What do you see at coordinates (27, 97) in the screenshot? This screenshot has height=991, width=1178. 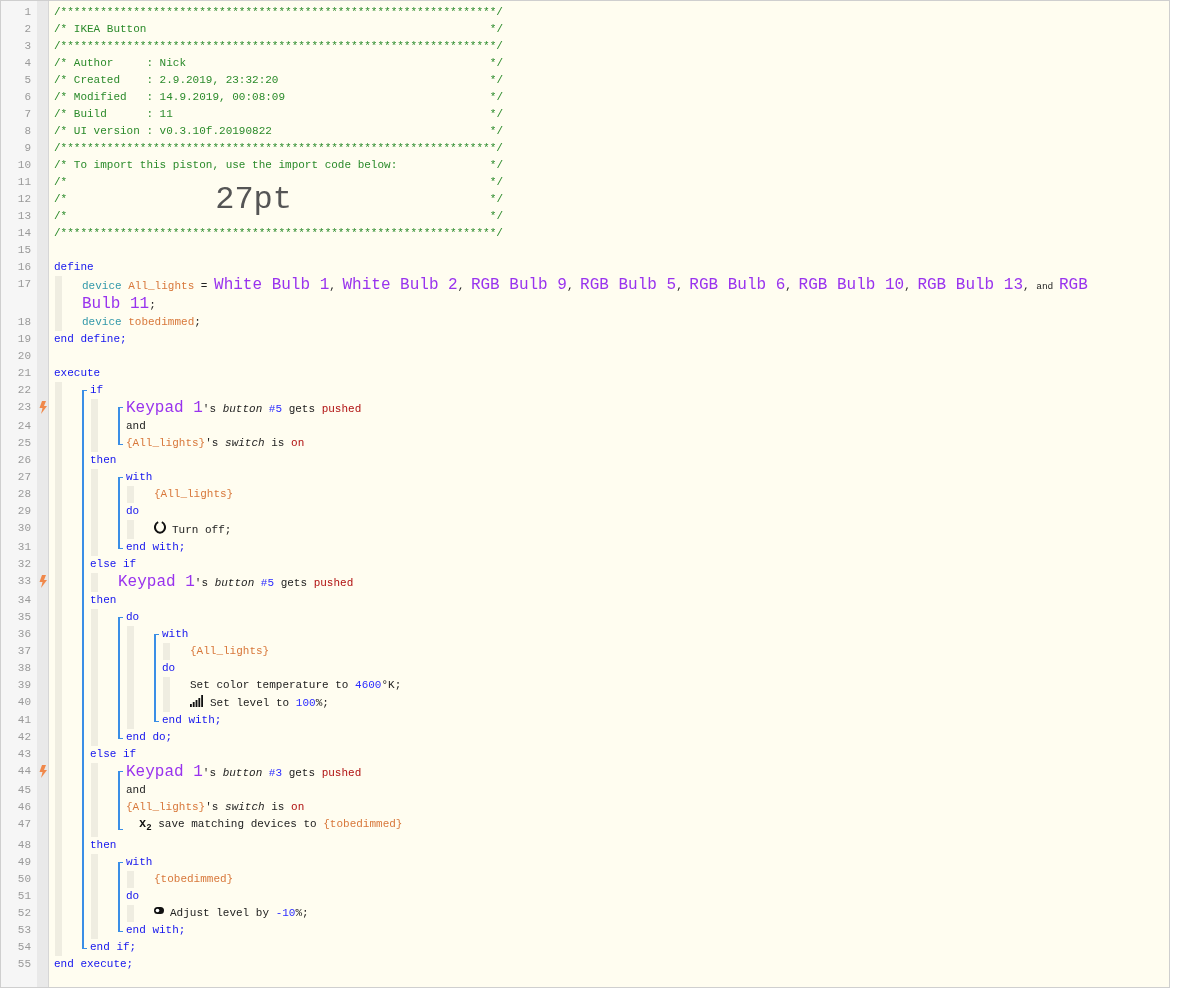 I see `line-number: 6` at bounding box center [27, 97].